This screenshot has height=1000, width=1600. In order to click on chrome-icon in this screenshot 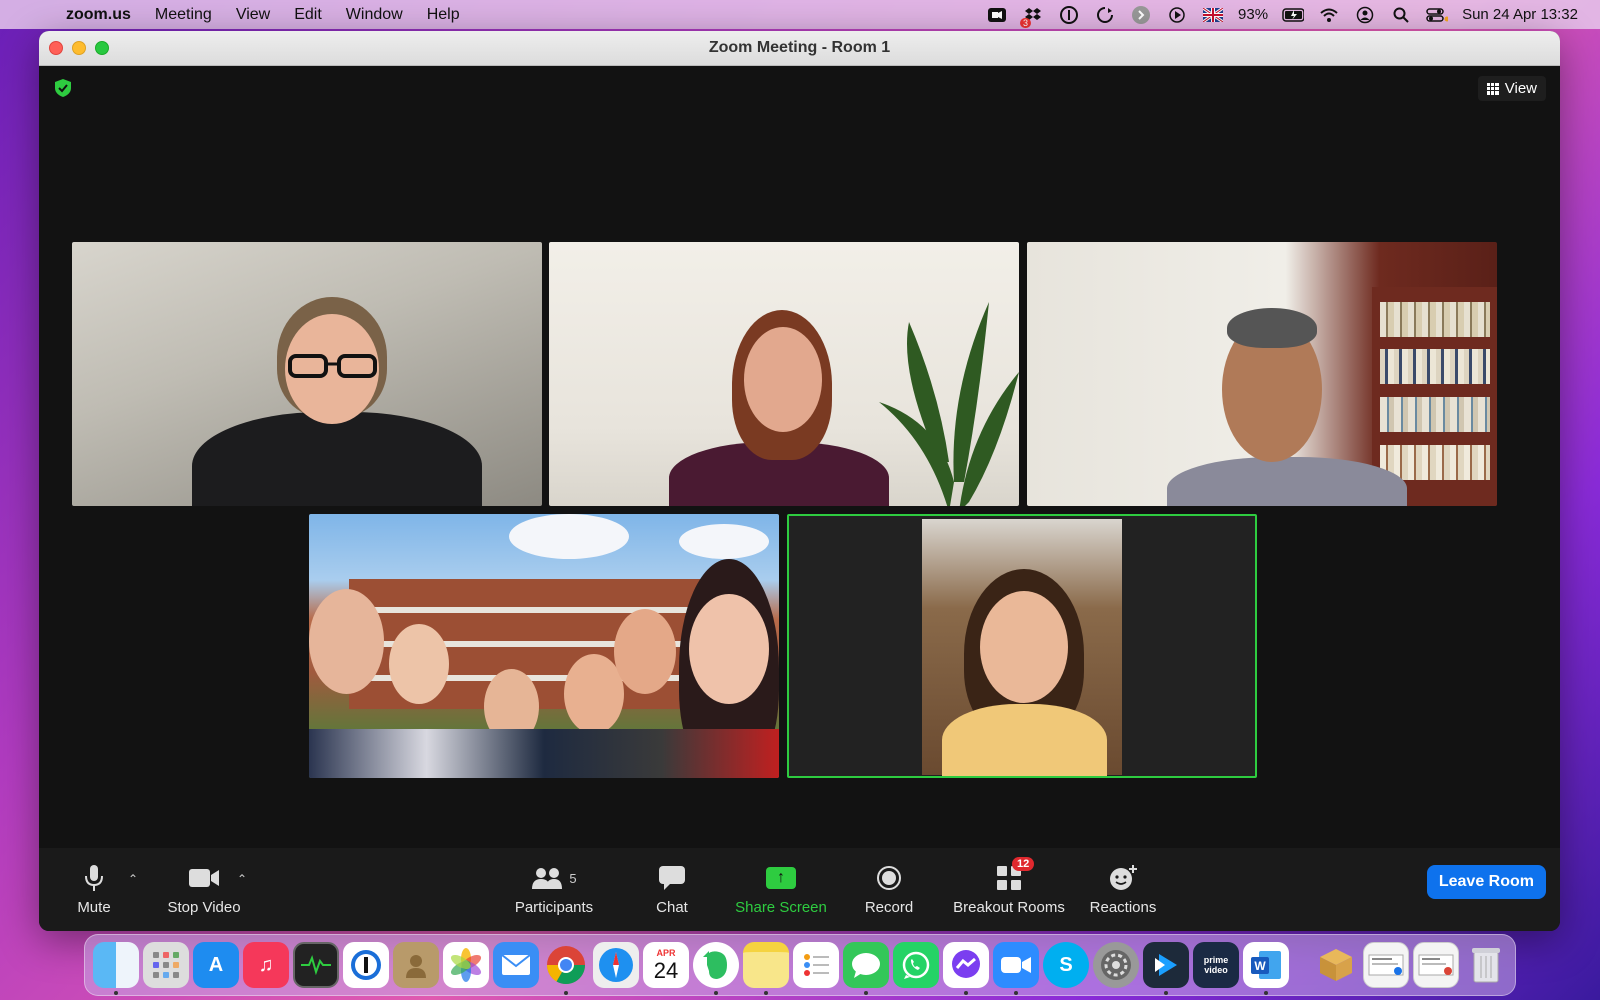, I will do `click(566, 968)`.